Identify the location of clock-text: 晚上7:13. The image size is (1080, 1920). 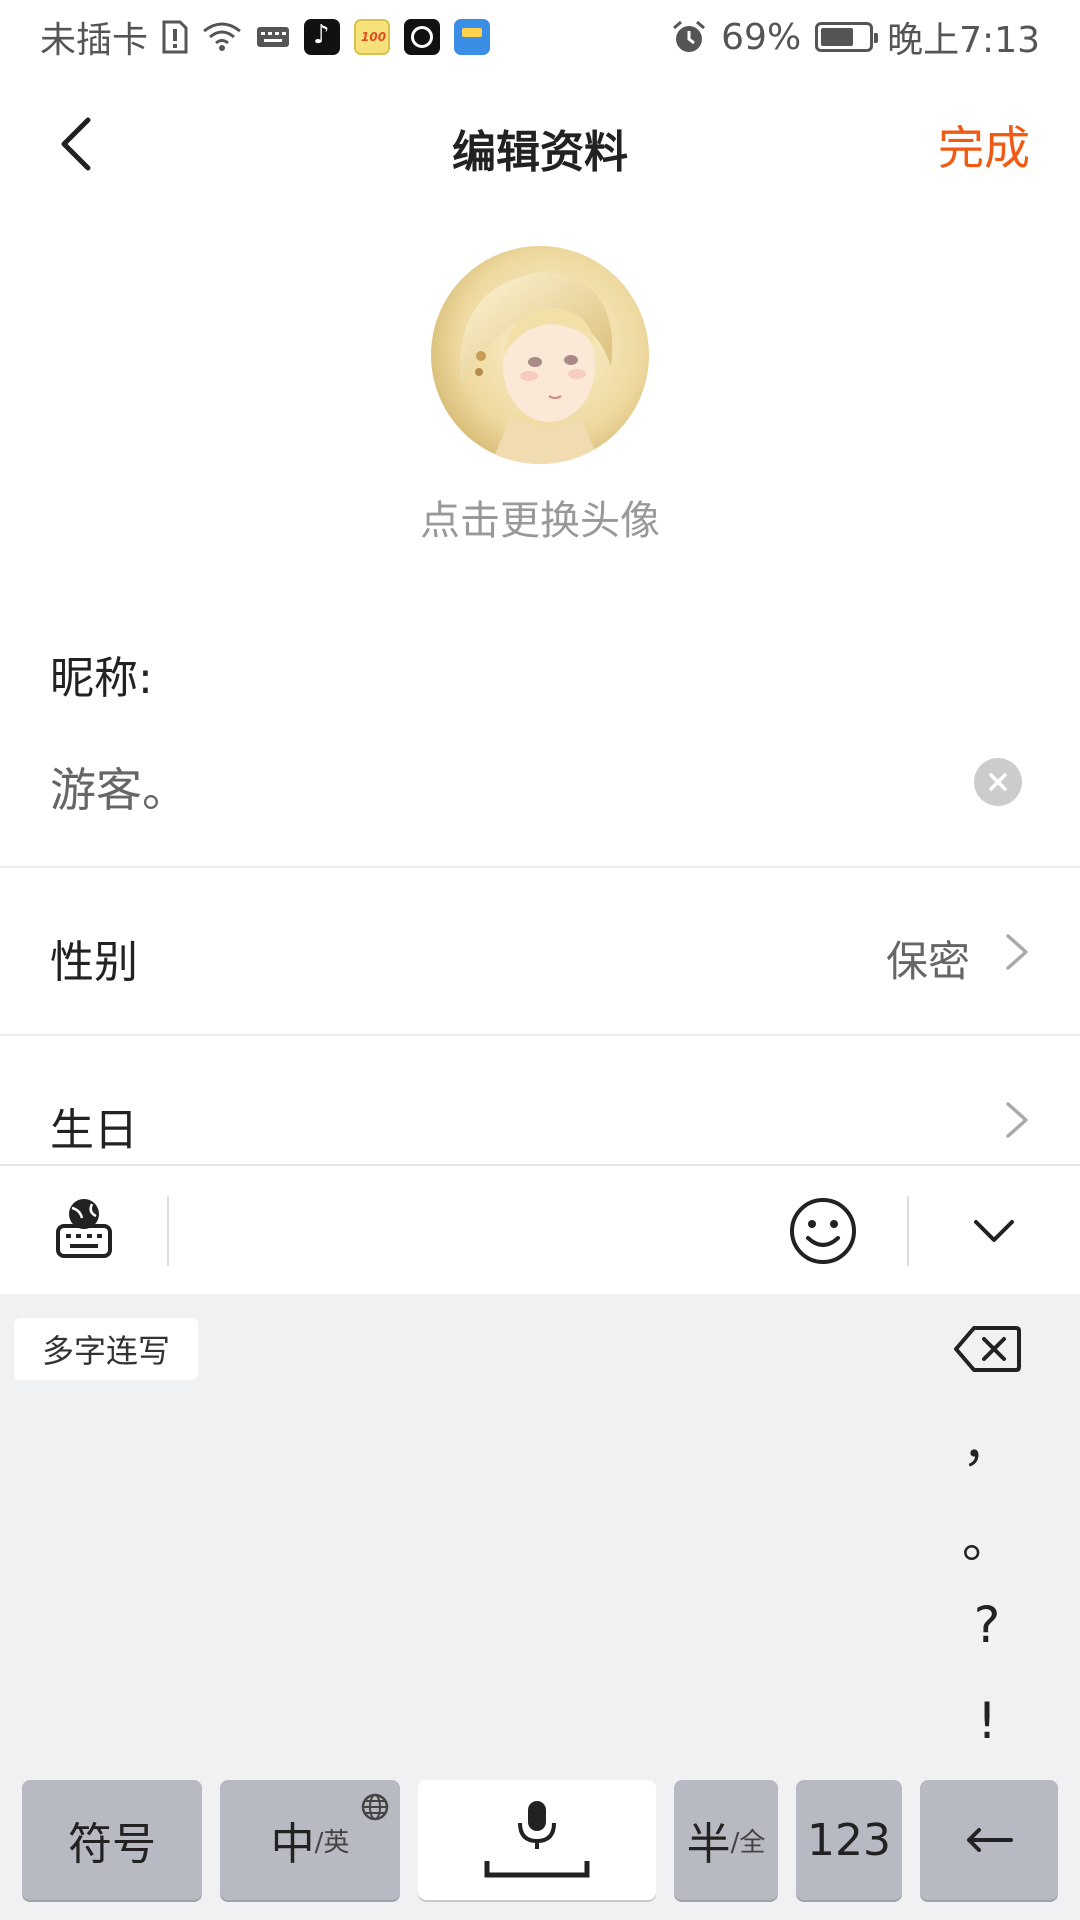
(963, 40).